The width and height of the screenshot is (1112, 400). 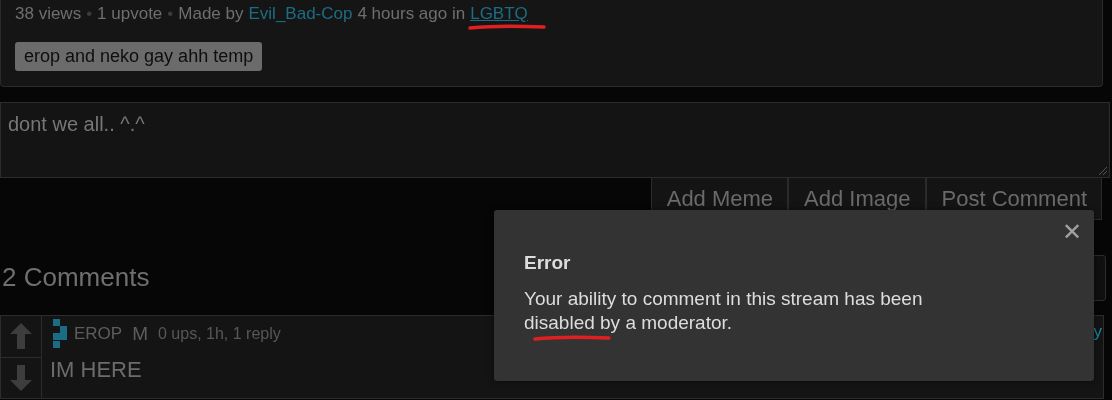 I want to click on username-link: EROP, so click(x=98, y=334).